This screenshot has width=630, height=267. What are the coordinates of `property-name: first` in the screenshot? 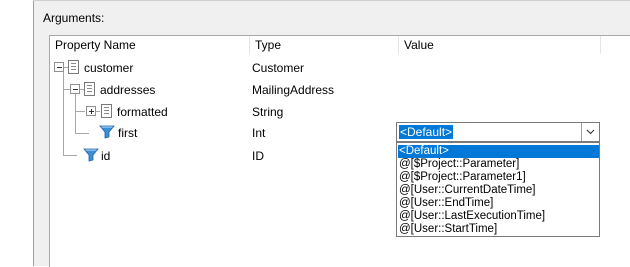 It's located at (128, 133).